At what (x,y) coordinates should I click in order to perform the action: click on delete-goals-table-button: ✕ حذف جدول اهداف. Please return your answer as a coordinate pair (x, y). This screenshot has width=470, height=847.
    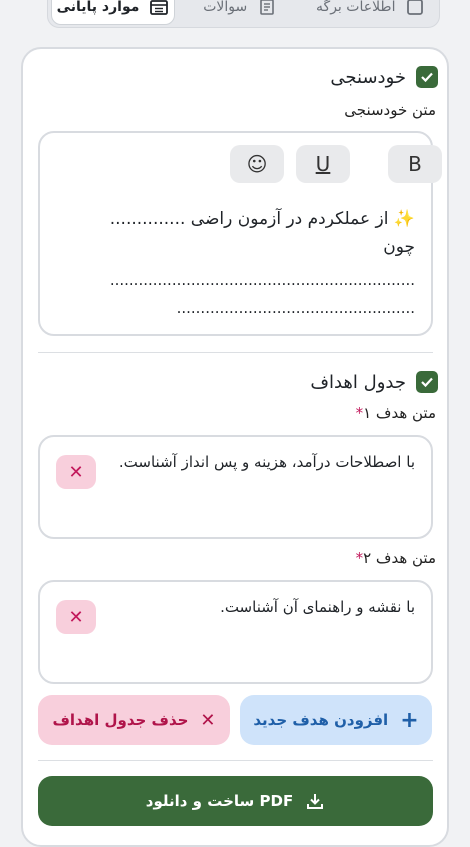
    Looking at the image, I should click on (134, 720).